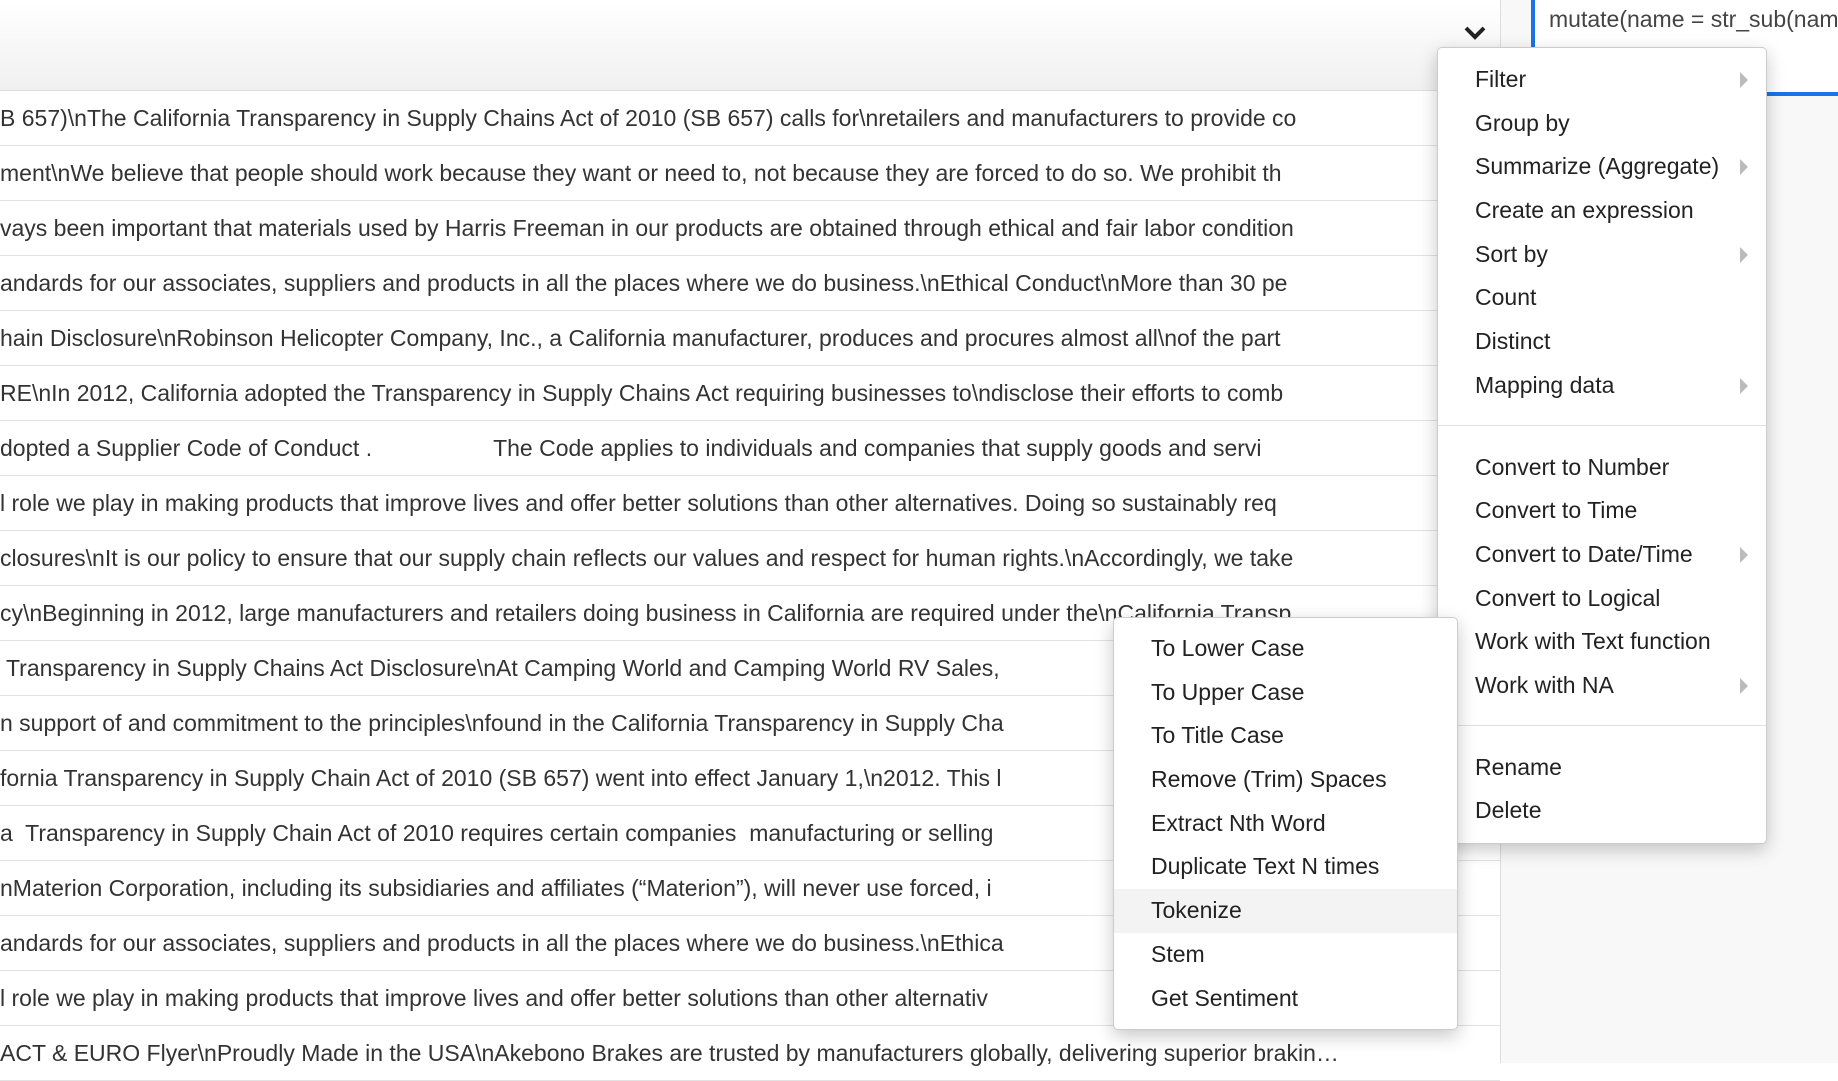 The width and height of the screenshot is (1838, 1081). What do you see at coordinates (1602, 342) in the screenshot?
I see `menu-item-distinct: Distinct` at bounding box center [1602, 342].